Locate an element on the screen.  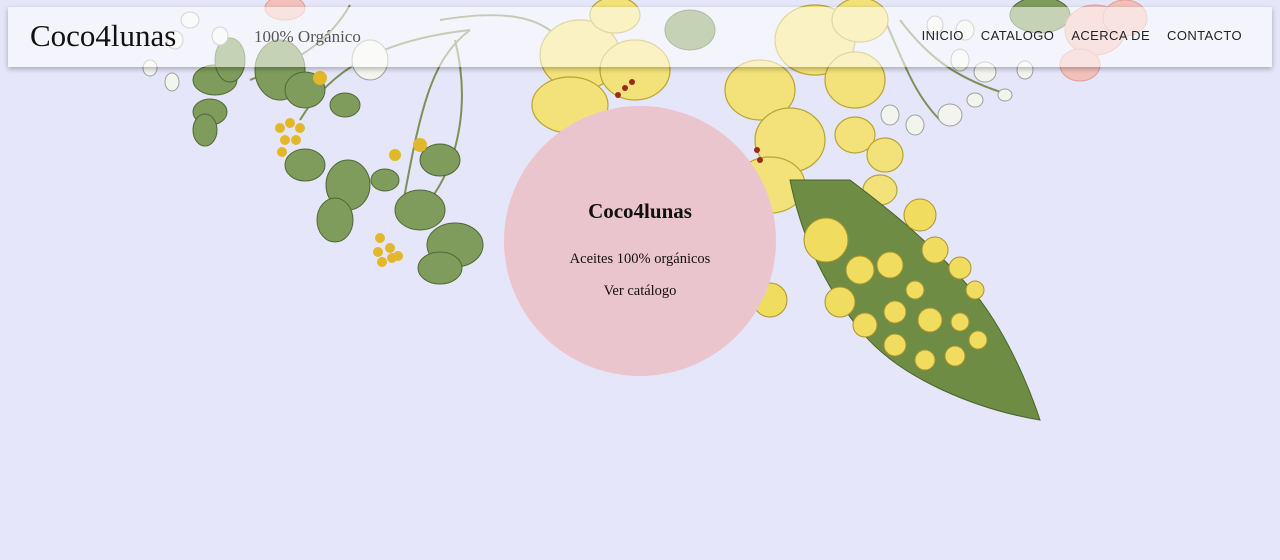
brand-logo: Coco4lunas is located at coordinates (103, 36).